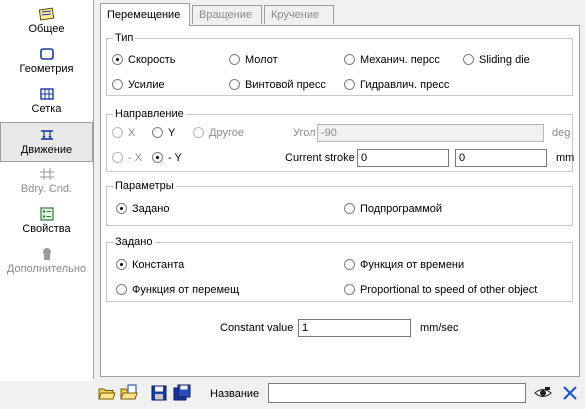  What do you see at coordinates (397, 393) in the screenshot?
I see `name-field` at bounding box center [397, 393].